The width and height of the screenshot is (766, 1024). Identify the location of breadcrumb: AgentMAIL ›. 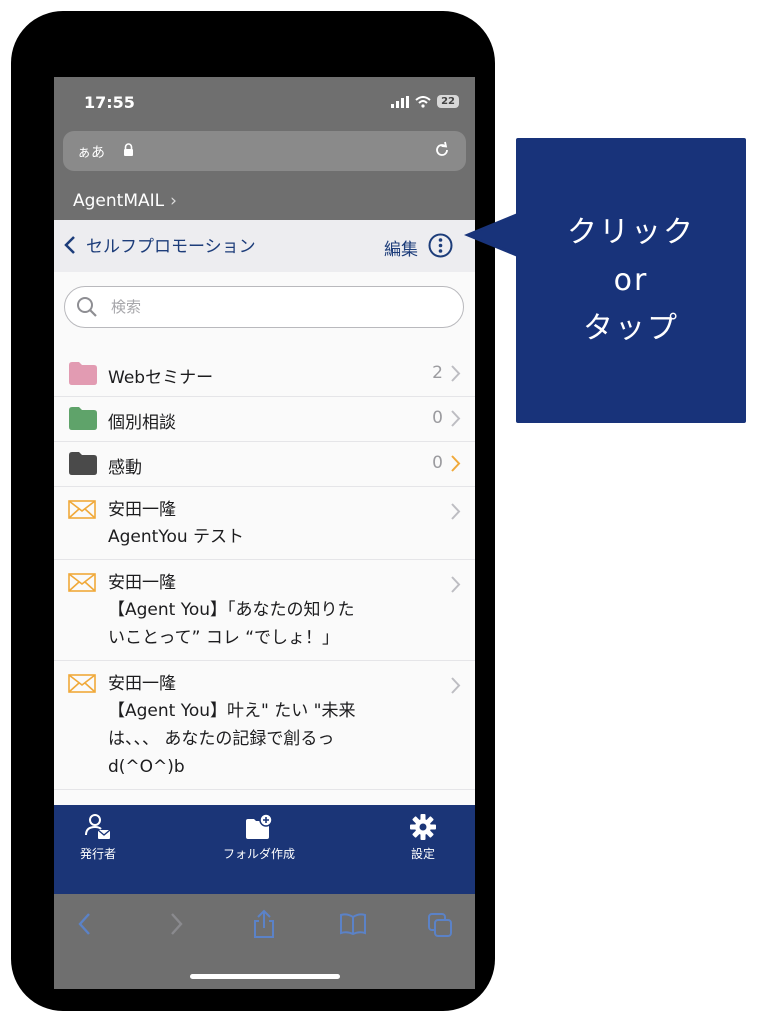
(125, 201).